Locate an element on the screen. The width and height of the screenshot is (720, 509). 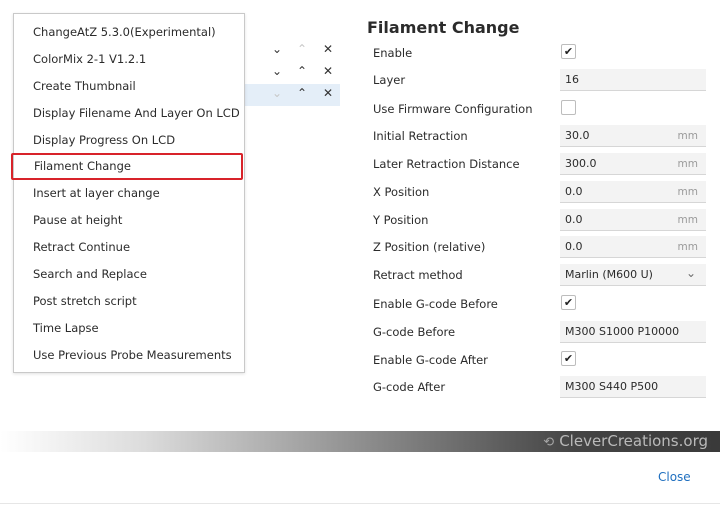
field-value: 16 is located at coordinates (572, 79).